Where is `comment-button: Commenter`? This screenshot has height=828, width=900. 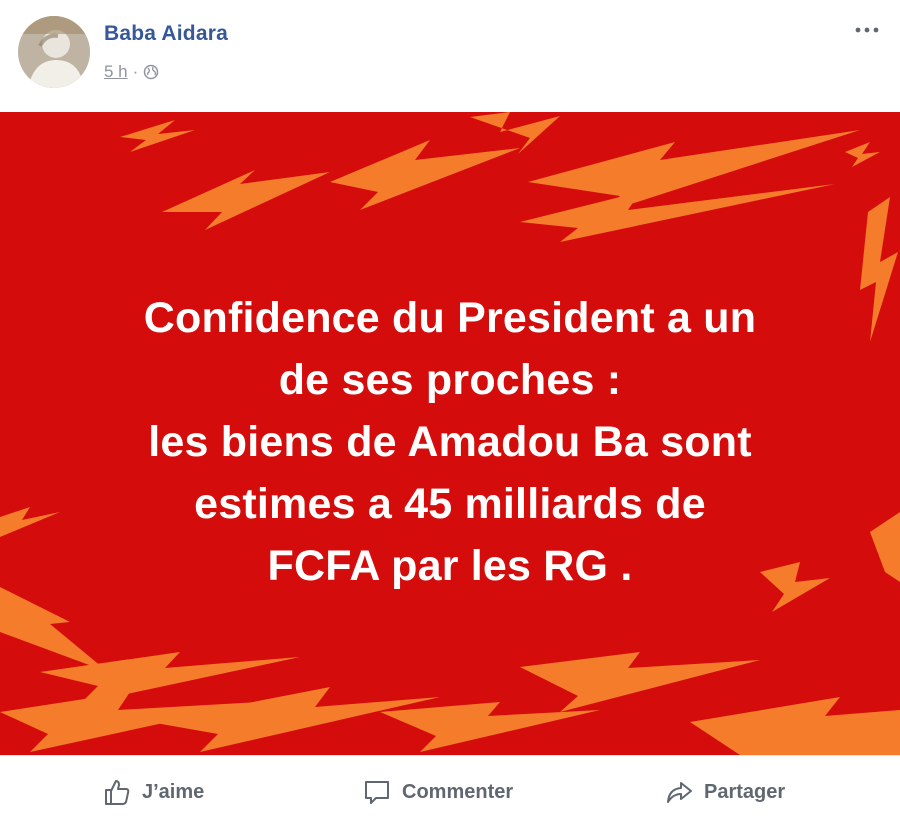 comment-button: Commenter is located at coordinates (437, 792).